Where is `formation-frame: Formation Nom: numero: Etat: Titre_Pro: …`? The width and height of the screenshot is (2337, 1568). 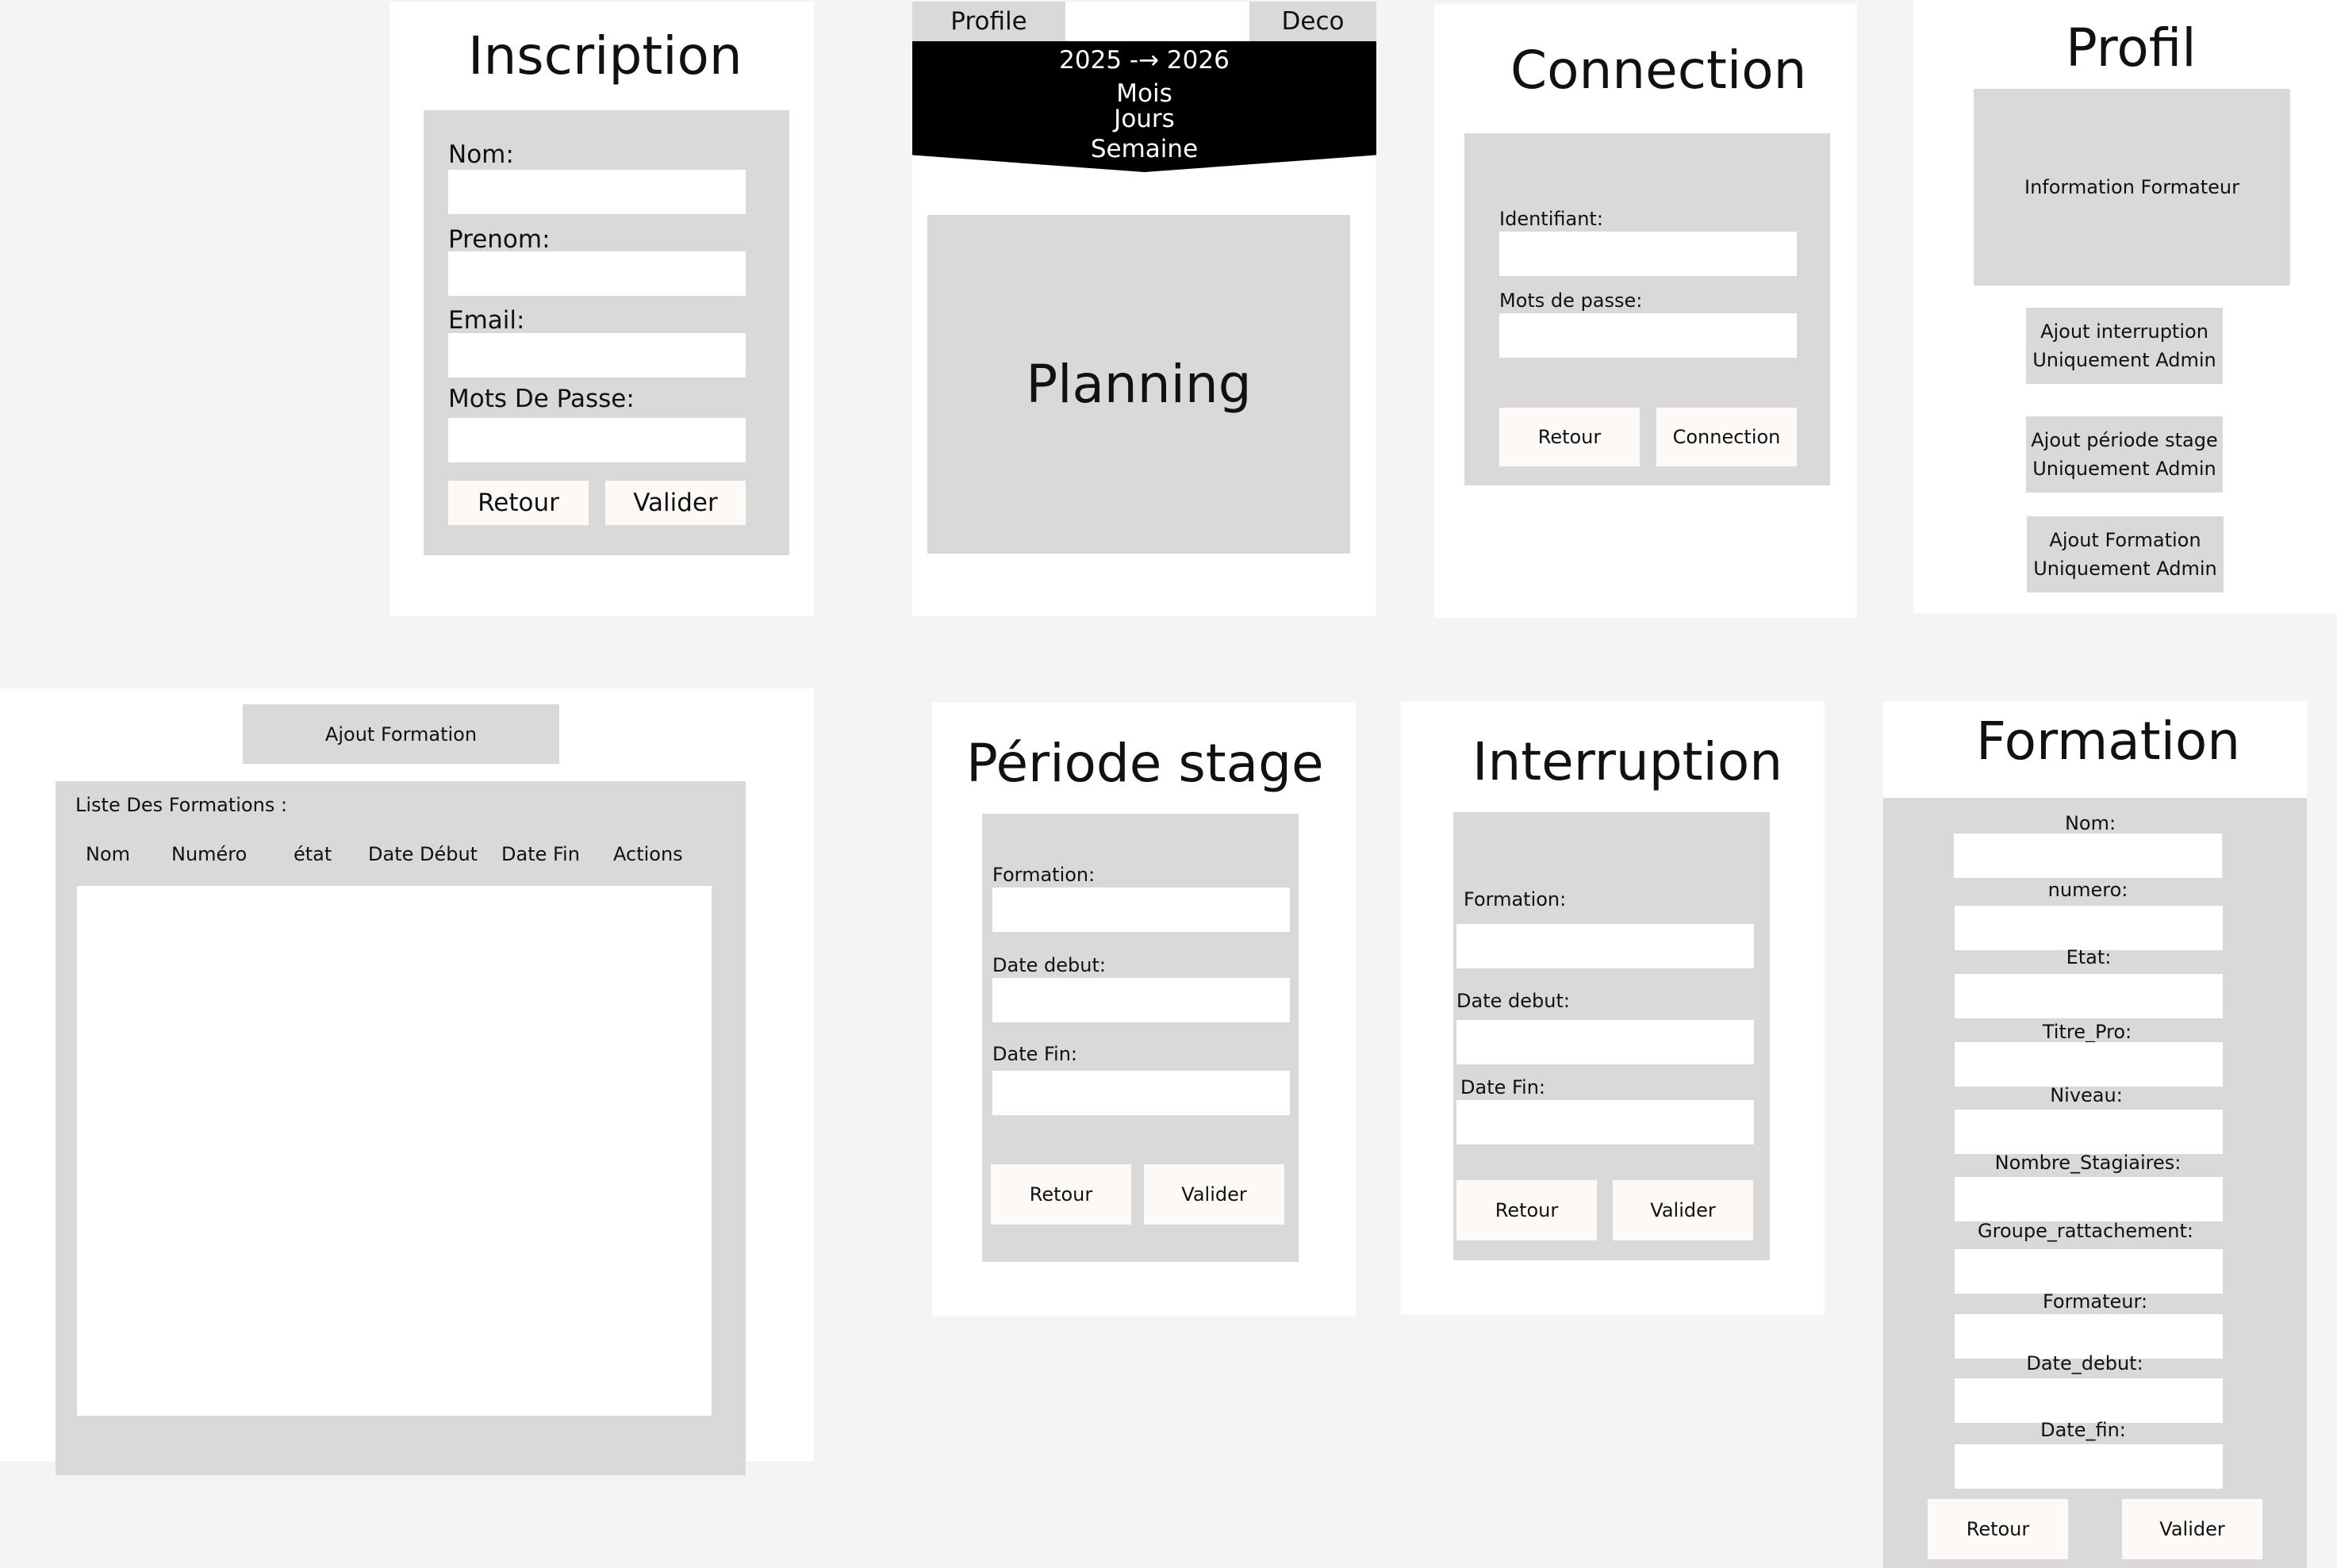
formation-frame: Formation Nom: numero: Etat: Titre_Pro: … is located at coordinates (2095, 1134).